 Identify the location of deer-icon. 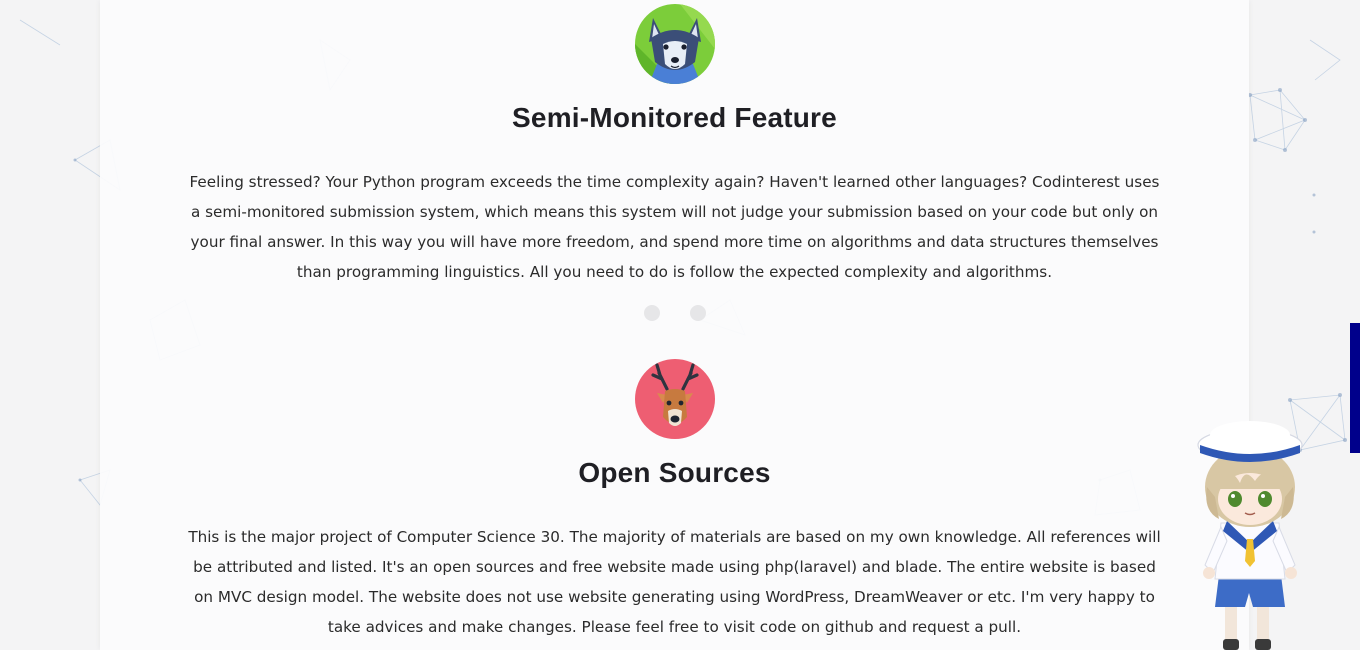
(675, 399).